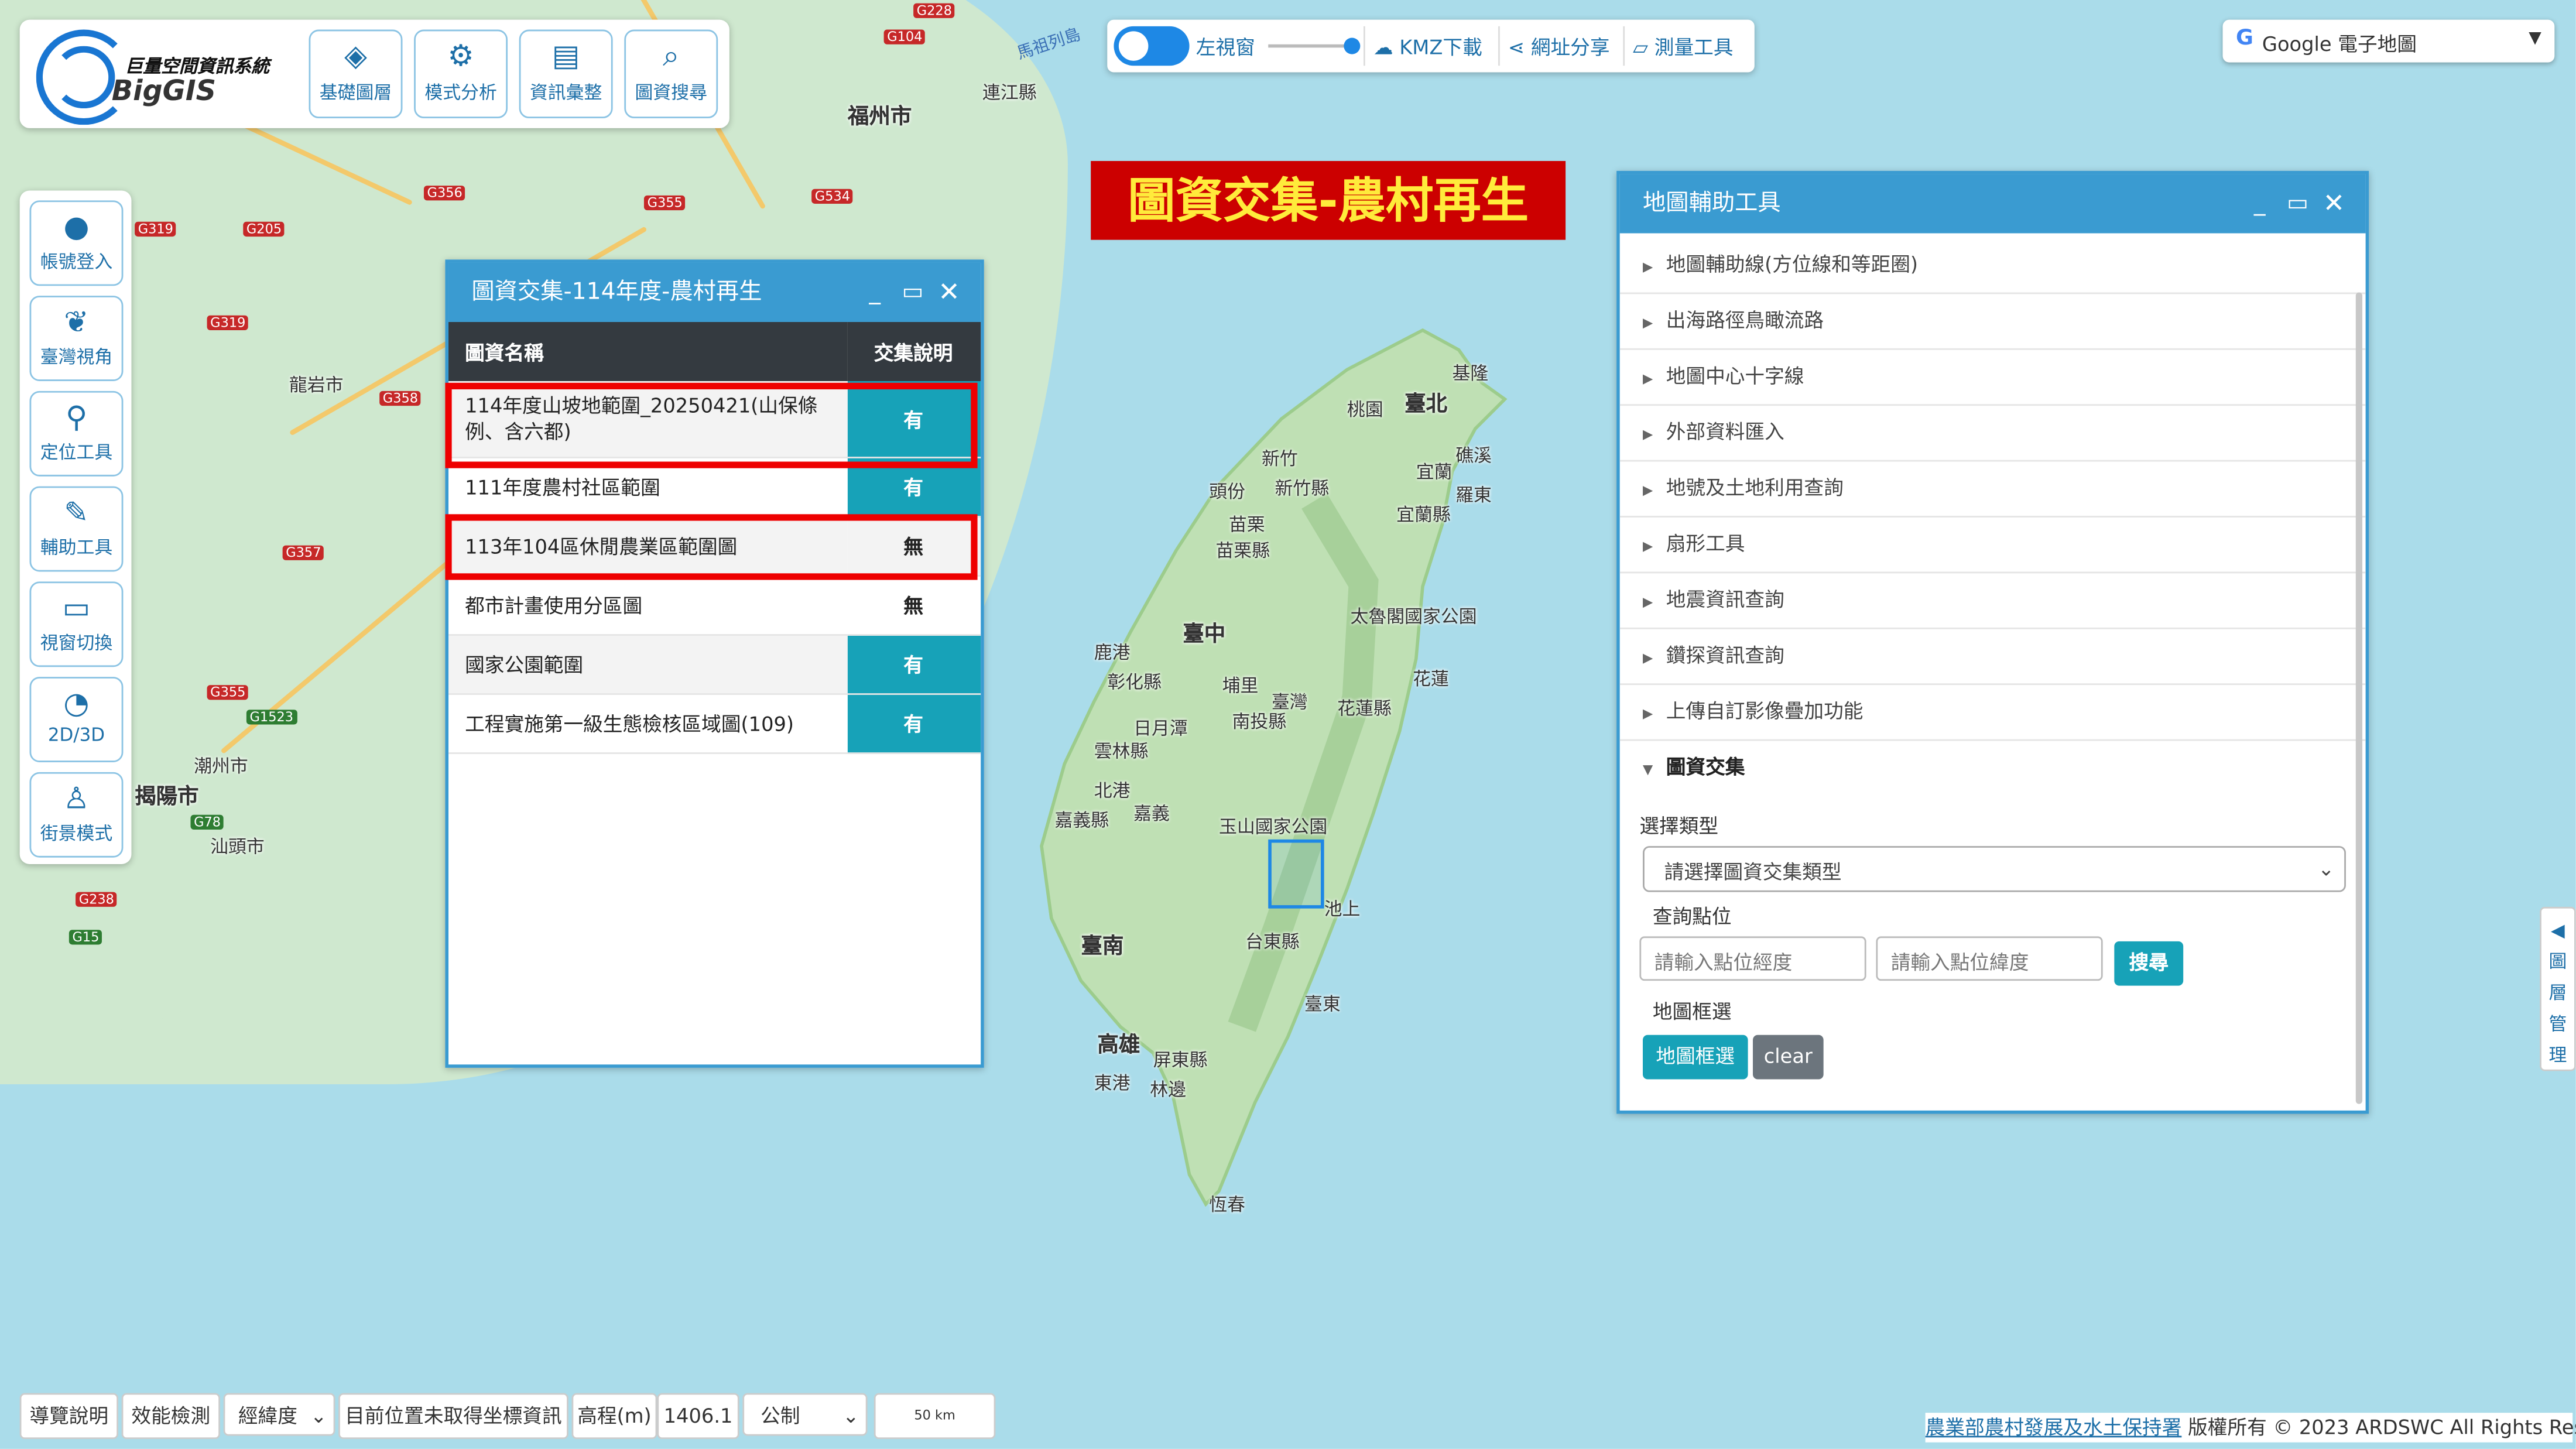 The width and height of the screenshot is (2576, 1449). I want to click on accordion-item: ▶ 上傳自訂影像疊加功能, so click(1992, 713).